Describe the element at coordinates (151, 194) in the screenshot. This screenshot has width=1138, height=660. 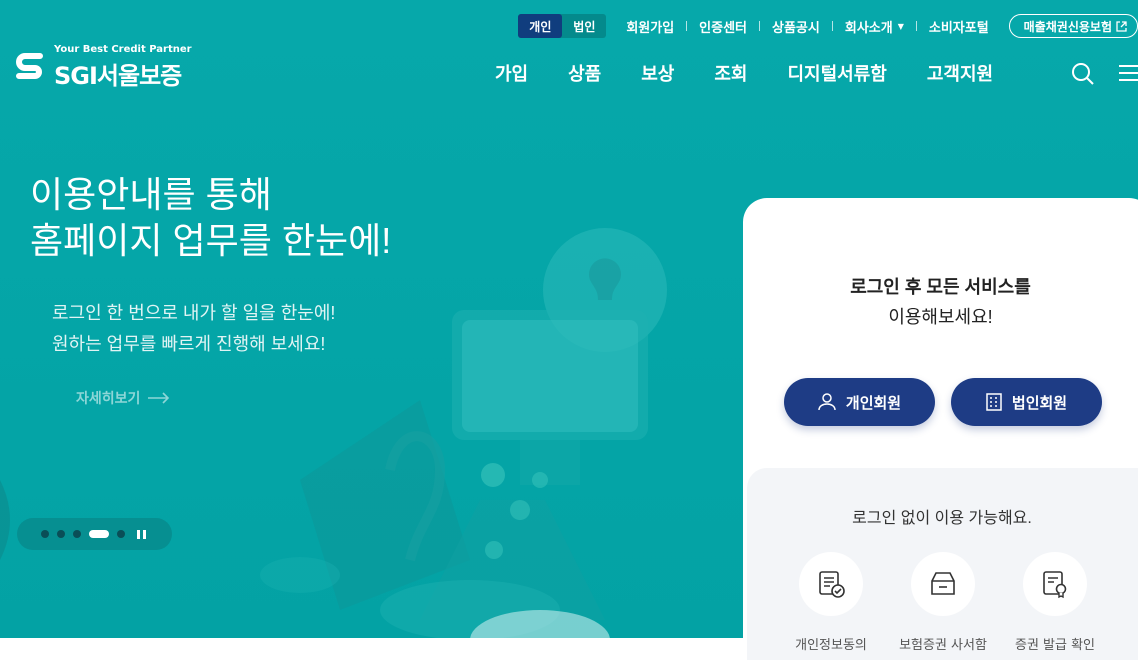
I see `hero-title-line1: 이용안내를 통해` at that location.